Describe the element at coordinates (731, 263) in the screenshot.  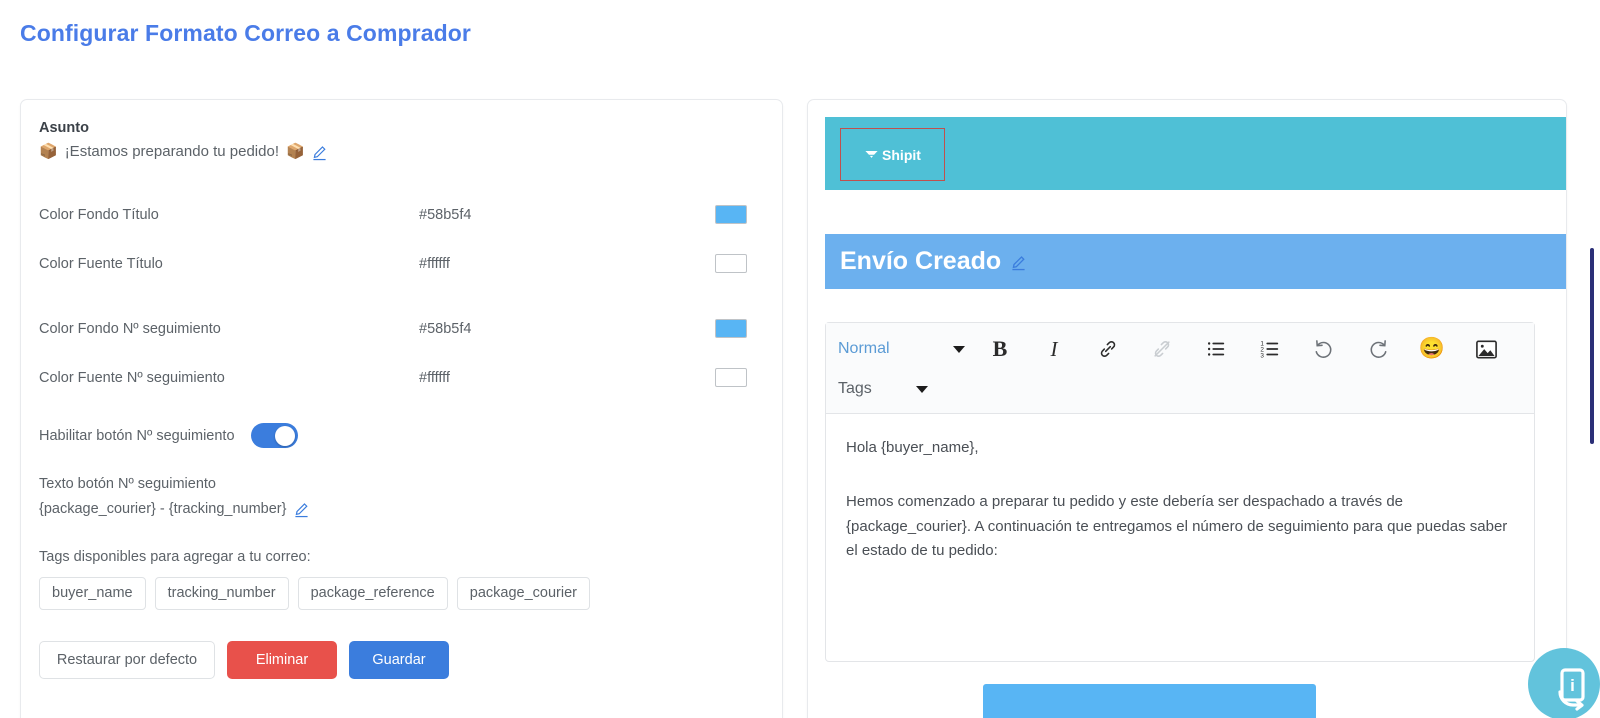
I see `color-swatch-title-font` at that location.